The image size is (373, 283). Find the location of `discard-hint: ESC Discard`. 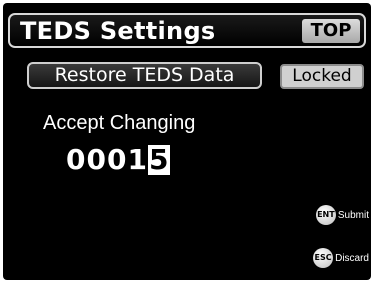

discard-hint: ESC Discard is located at coordinates (341, 258).